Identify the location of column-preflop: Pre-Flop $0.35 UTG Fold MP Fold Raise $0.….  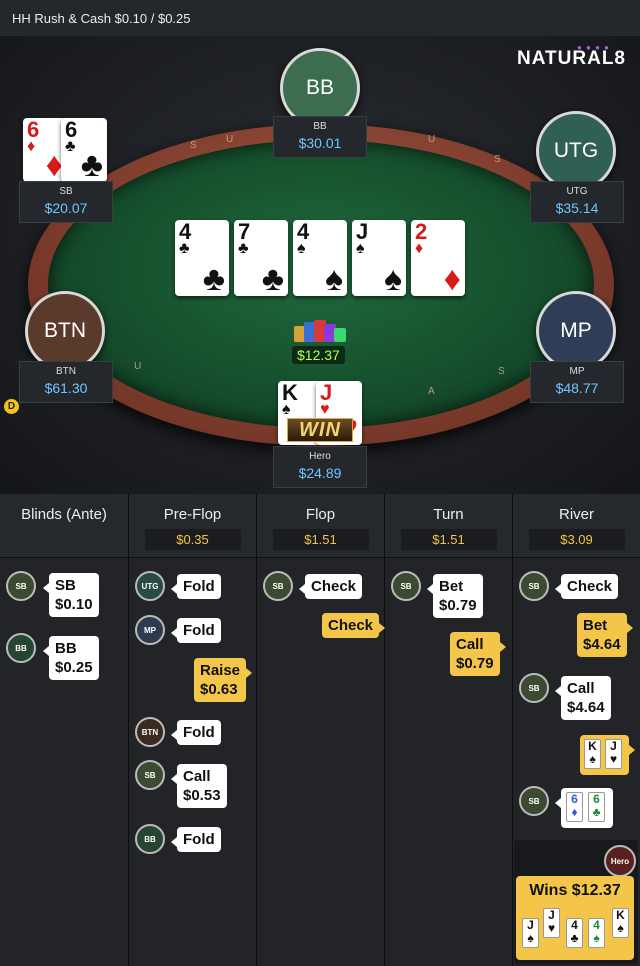
(193, 730).